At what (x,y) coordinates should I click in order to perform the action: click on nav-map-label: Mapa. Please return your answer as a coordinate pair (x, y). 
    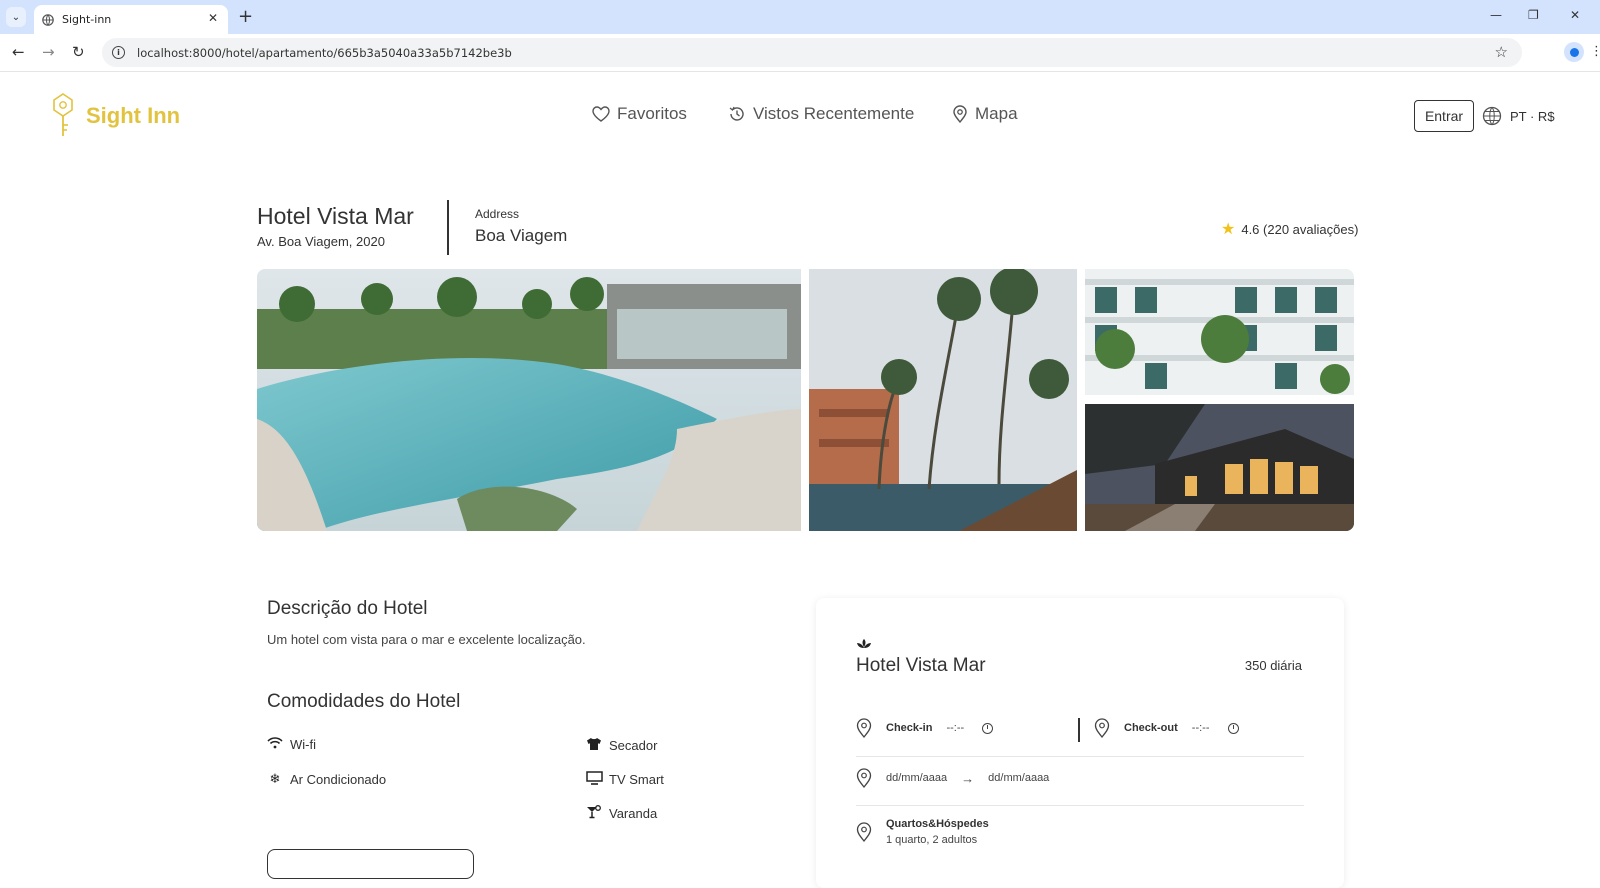
    Looking at the image, I should click on (996, 113).